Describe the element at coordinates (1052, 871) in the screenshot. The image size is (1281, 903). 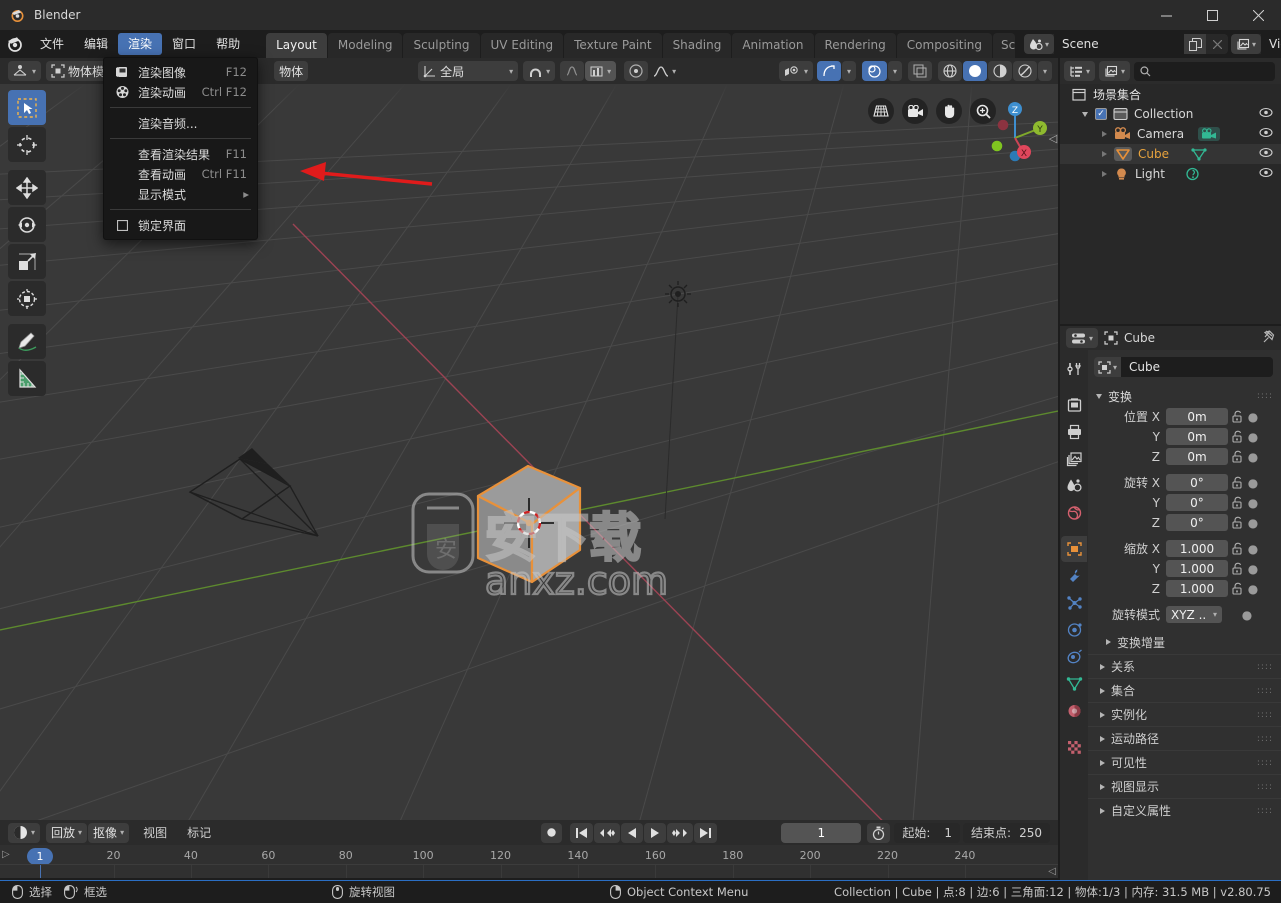
I see `timeline-collapse-arrow: ◁` at that location.